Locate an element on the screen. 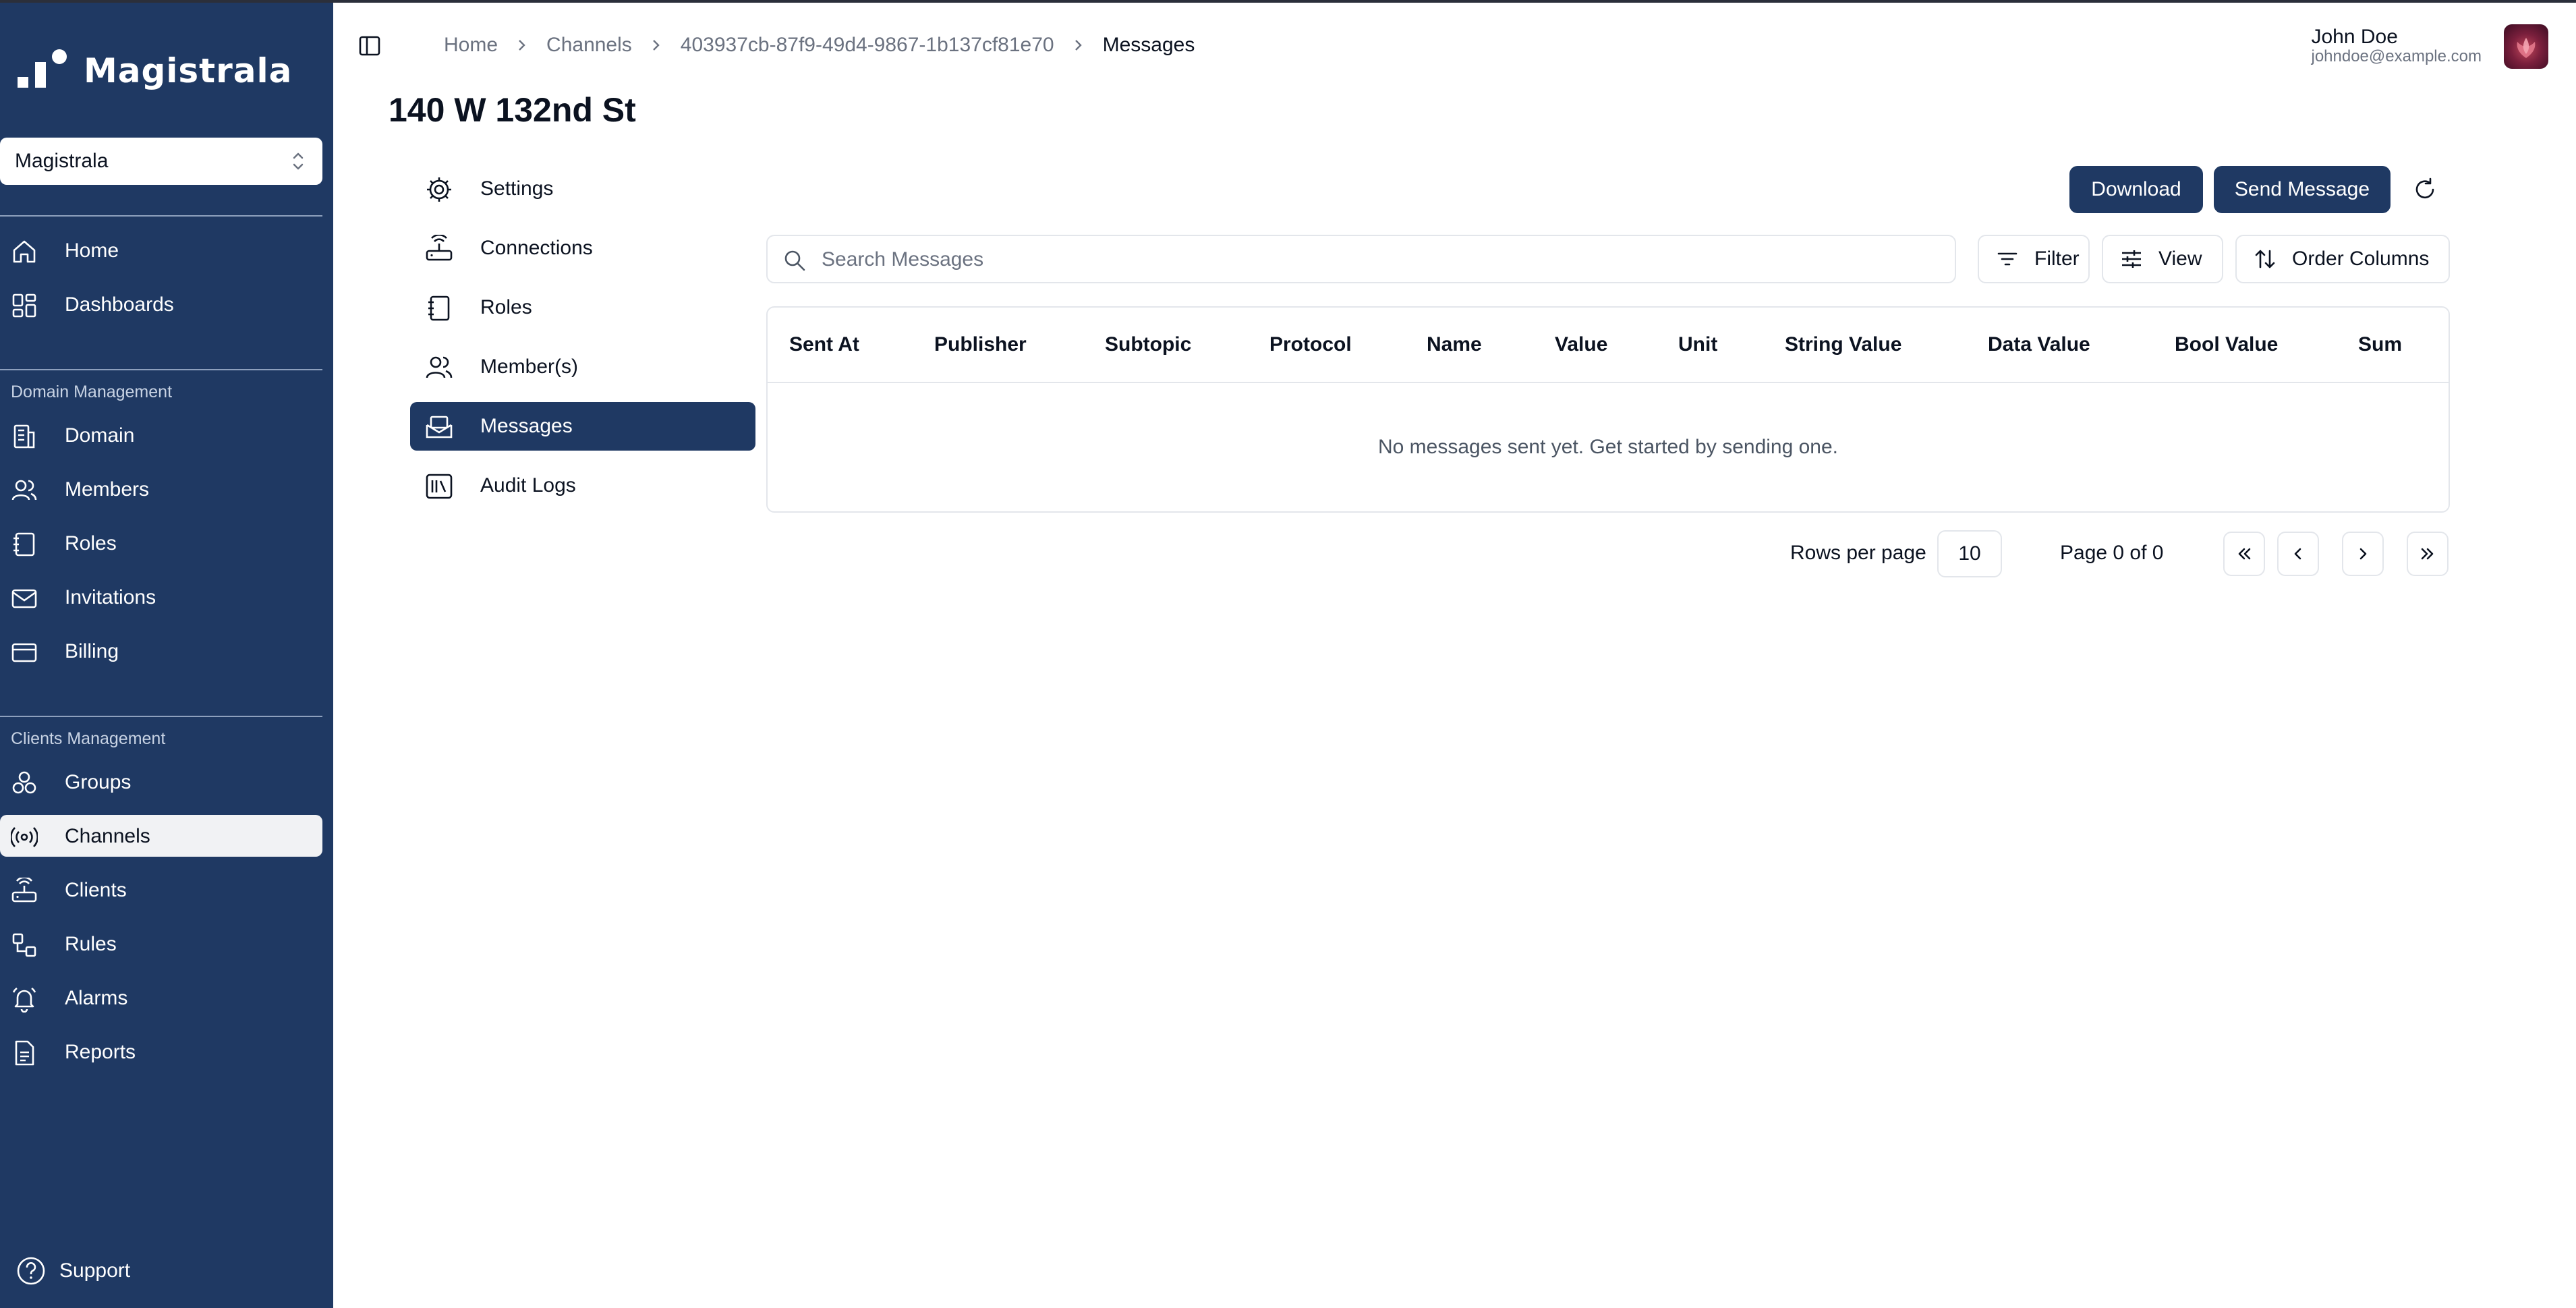  channel-nav-connections: Connections is located at coordinates (582, 249).